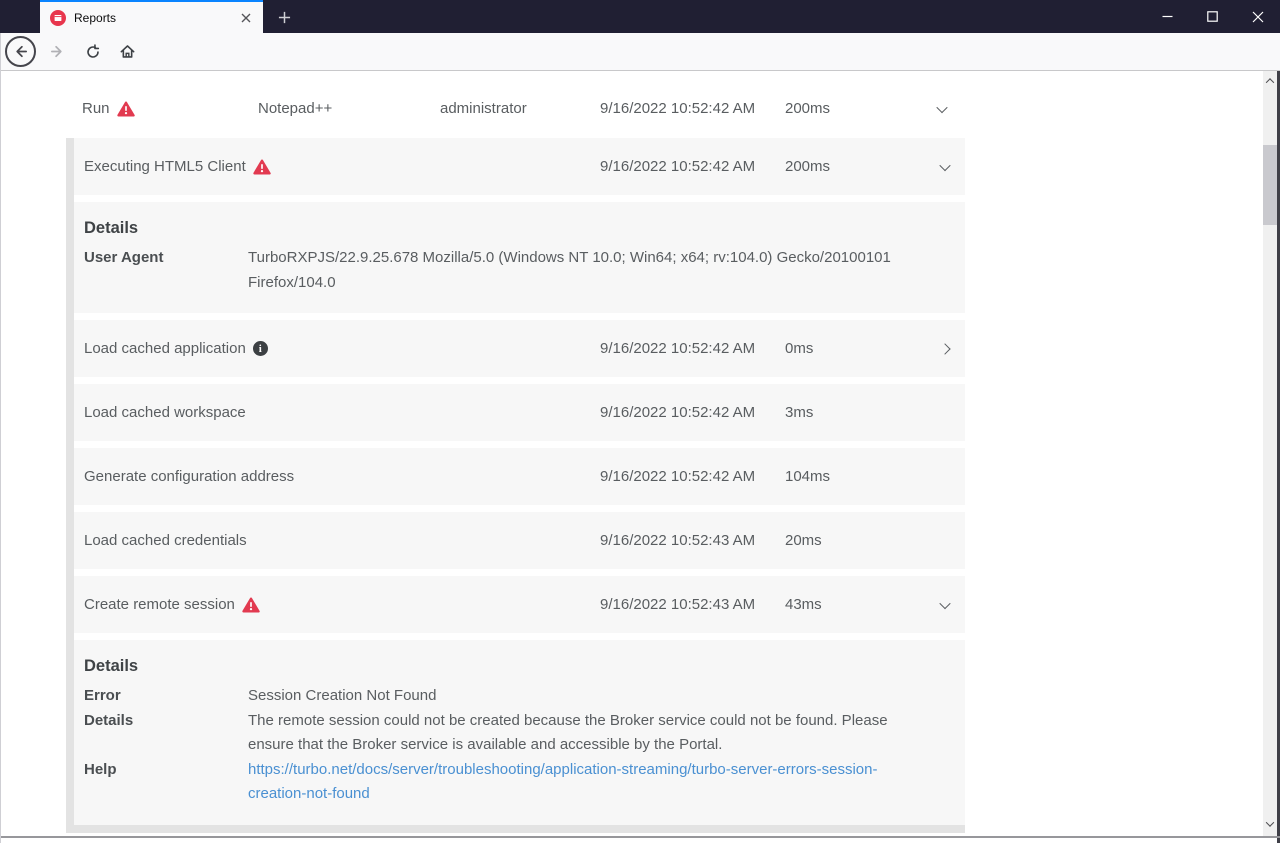 The height and width of the screenshot is (843, 1280). What do you see at coordinates (124, 257) in the screenshot?
I see `user-agent-label: User Agent` at bounding box center [124, 257].